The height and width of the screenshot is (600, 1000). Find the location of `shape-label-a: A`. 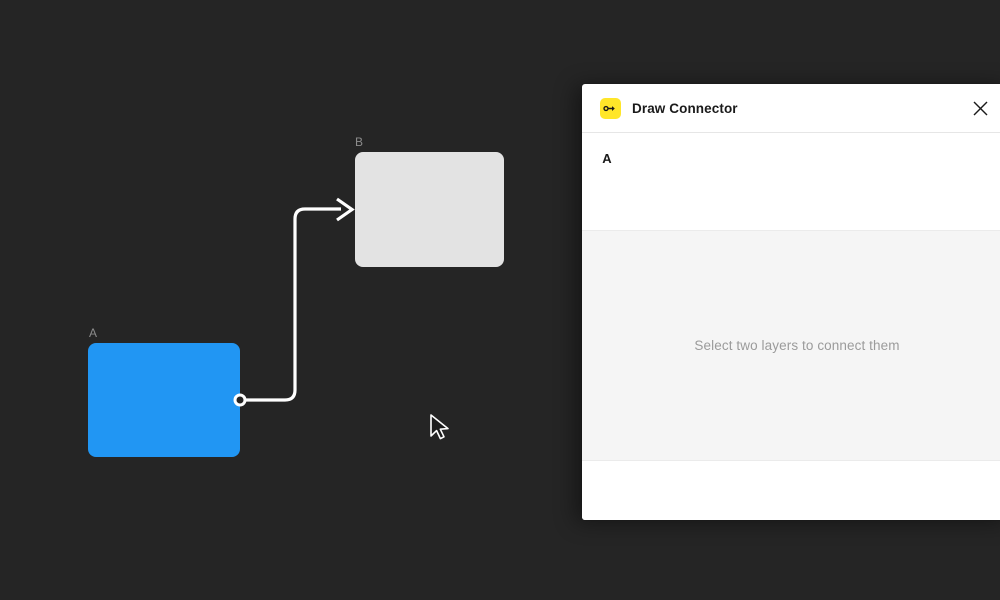

shape-label-a: A is located at coordinates (93, 333).